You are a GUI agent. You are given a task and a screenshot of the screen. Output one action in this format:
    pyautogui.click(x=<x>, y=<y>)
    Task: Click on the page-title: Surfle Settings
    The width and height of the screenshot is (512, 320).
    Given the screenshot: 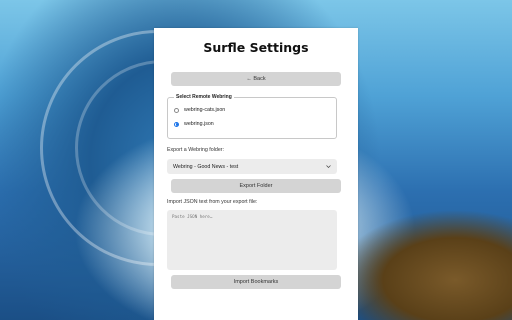 What is the action you would take?
    pyautogui.click(x=256, y=47)
    